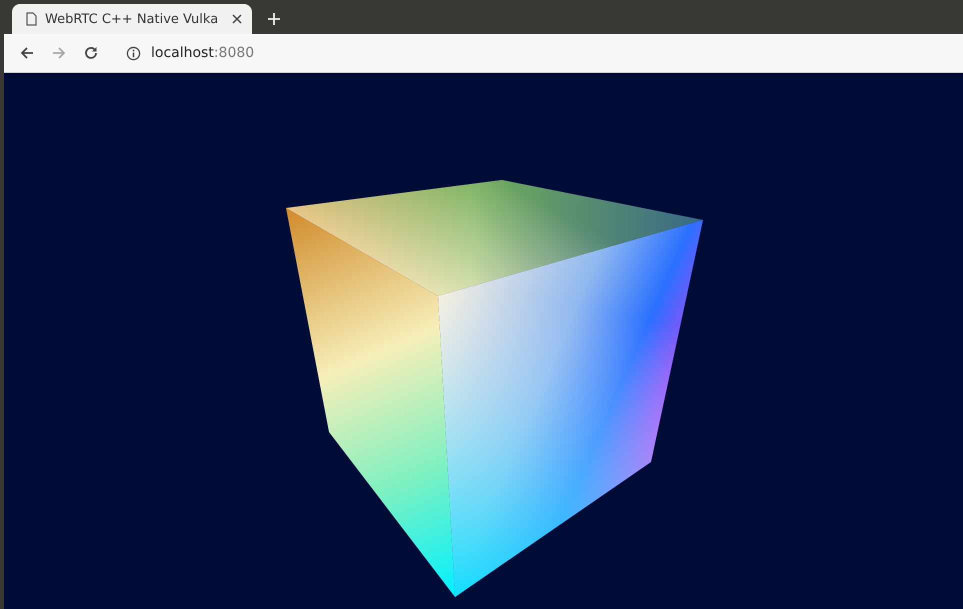 Image resolution: width=963 pixels, height=609 pixels. Describe the element at coordinates (202, 53) in the screenshot. I see `url-text: localhost:8080` at that location.